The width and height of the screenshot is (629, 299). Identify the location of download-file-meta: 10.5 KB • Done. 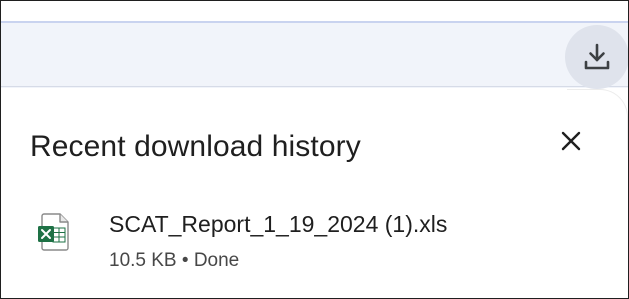
(174, 260).